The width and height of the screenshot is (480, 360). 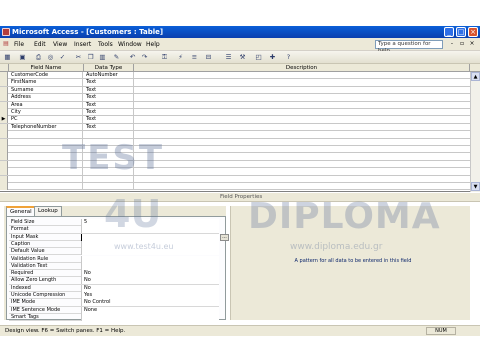 I want to click on data-type-cell, so click(x=109, y=186).